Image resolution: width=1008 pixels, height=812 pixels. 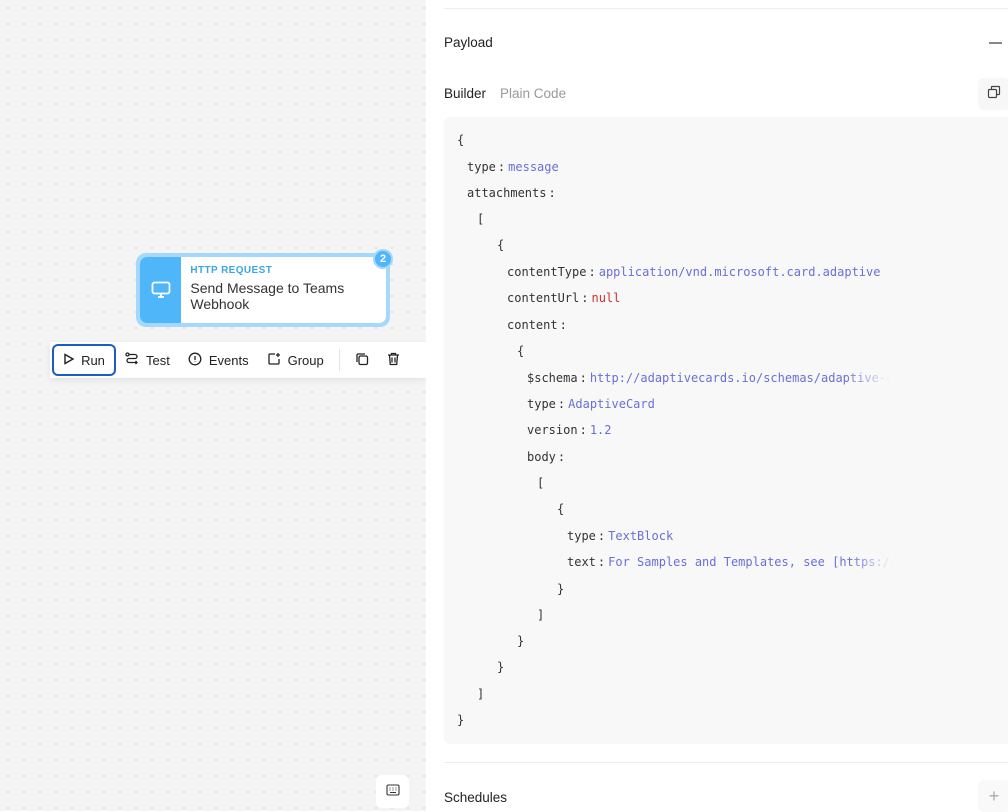 What do you see at coordinates (267, 296) in the screenshot?
I see `node-title: Send Message to Teams Webhook` at bounding box center [267, 296].